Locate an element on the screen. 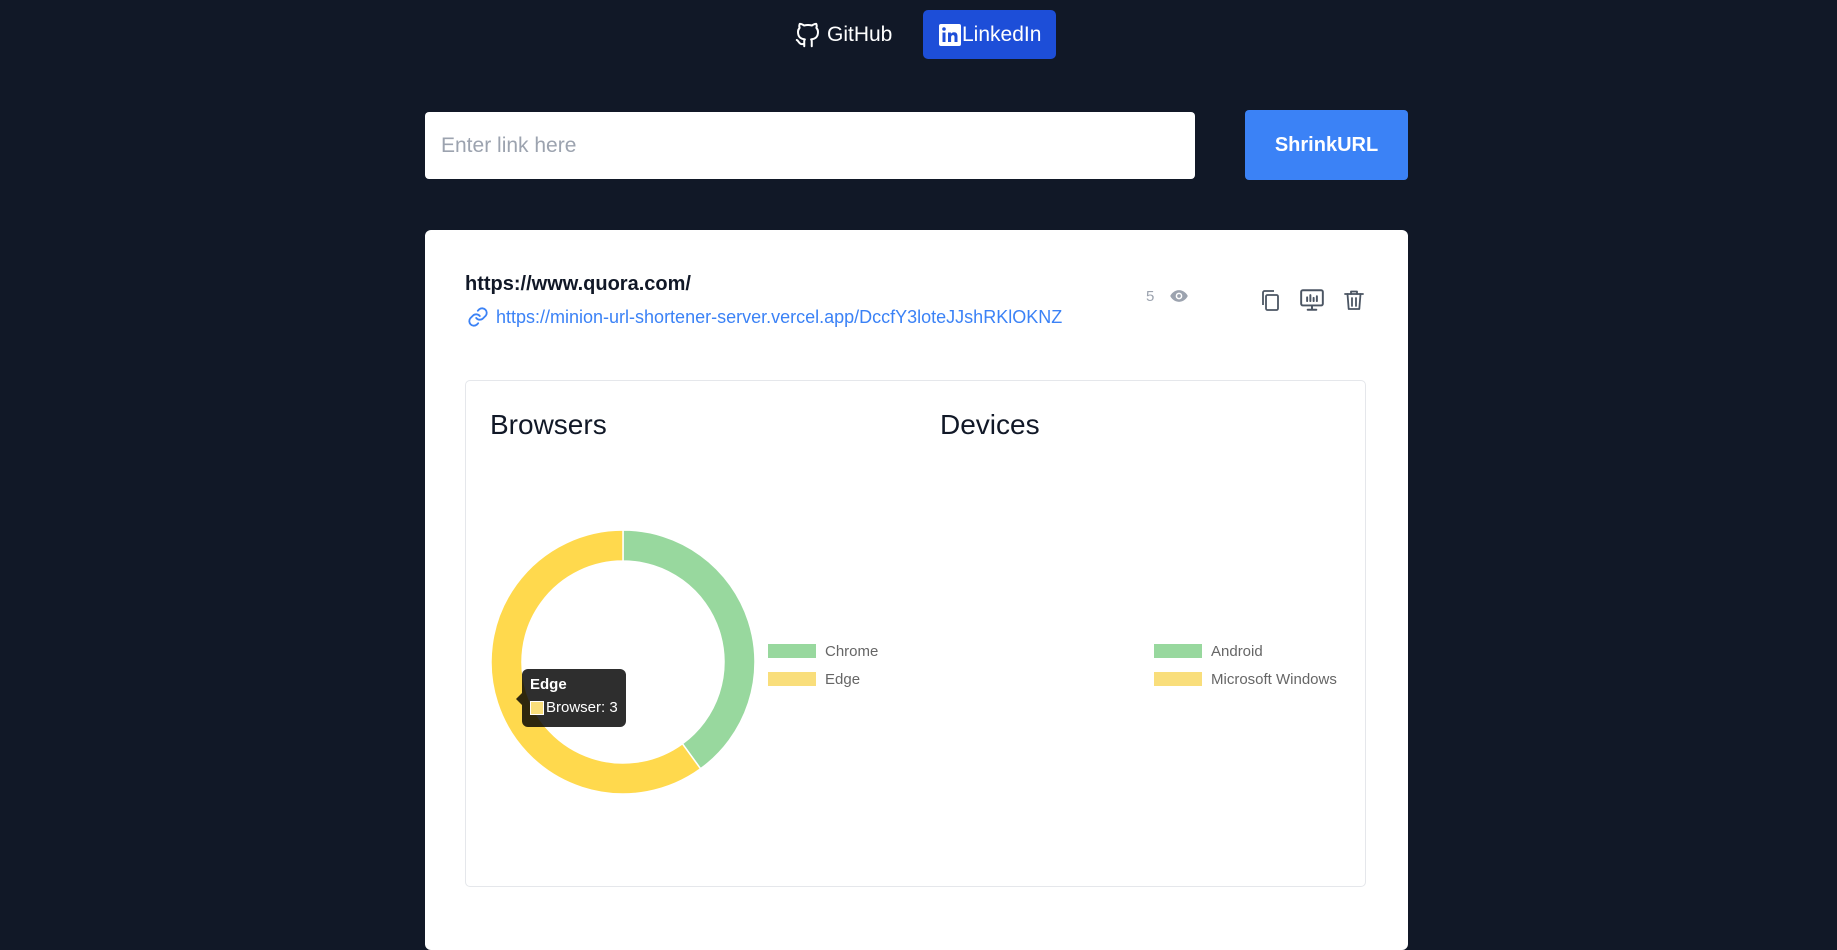  browsers-legend: Chrome Edge is located at coordinates (823, 665).